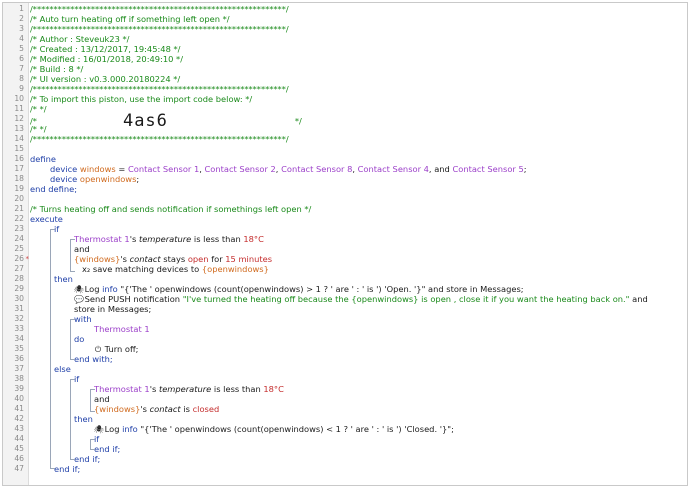 This screenshot has height=488, width=690. What do you see at coordinates (358, 121) in the screenshot?
I see `import-code-line: /* 4as6 */` at bounding box center [358, 121].